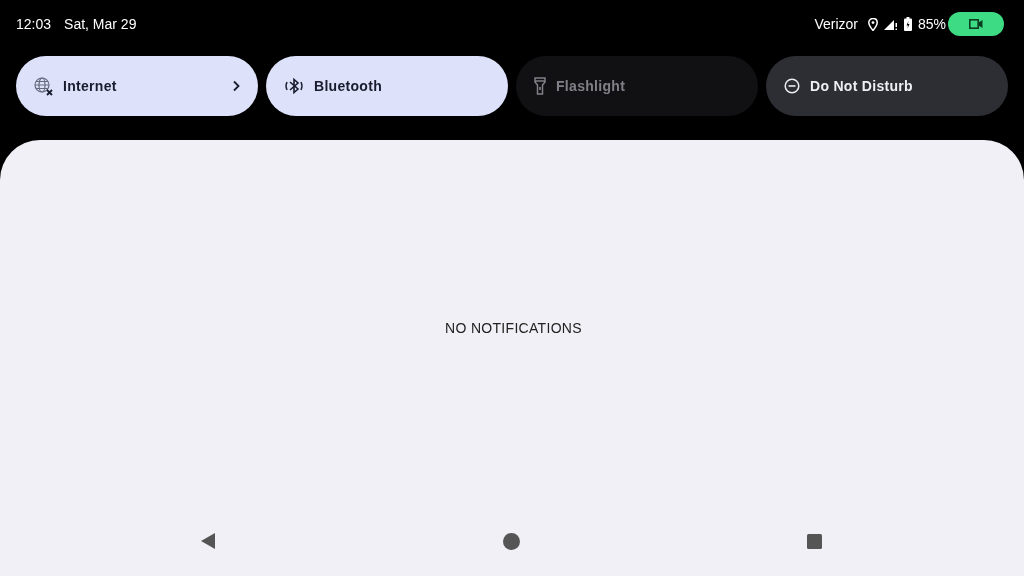 This screenshot has width=1024, height=576. Describe the element at coordinates (236, 86) in the screenshot. I see `chevron-right-icon` at that location.